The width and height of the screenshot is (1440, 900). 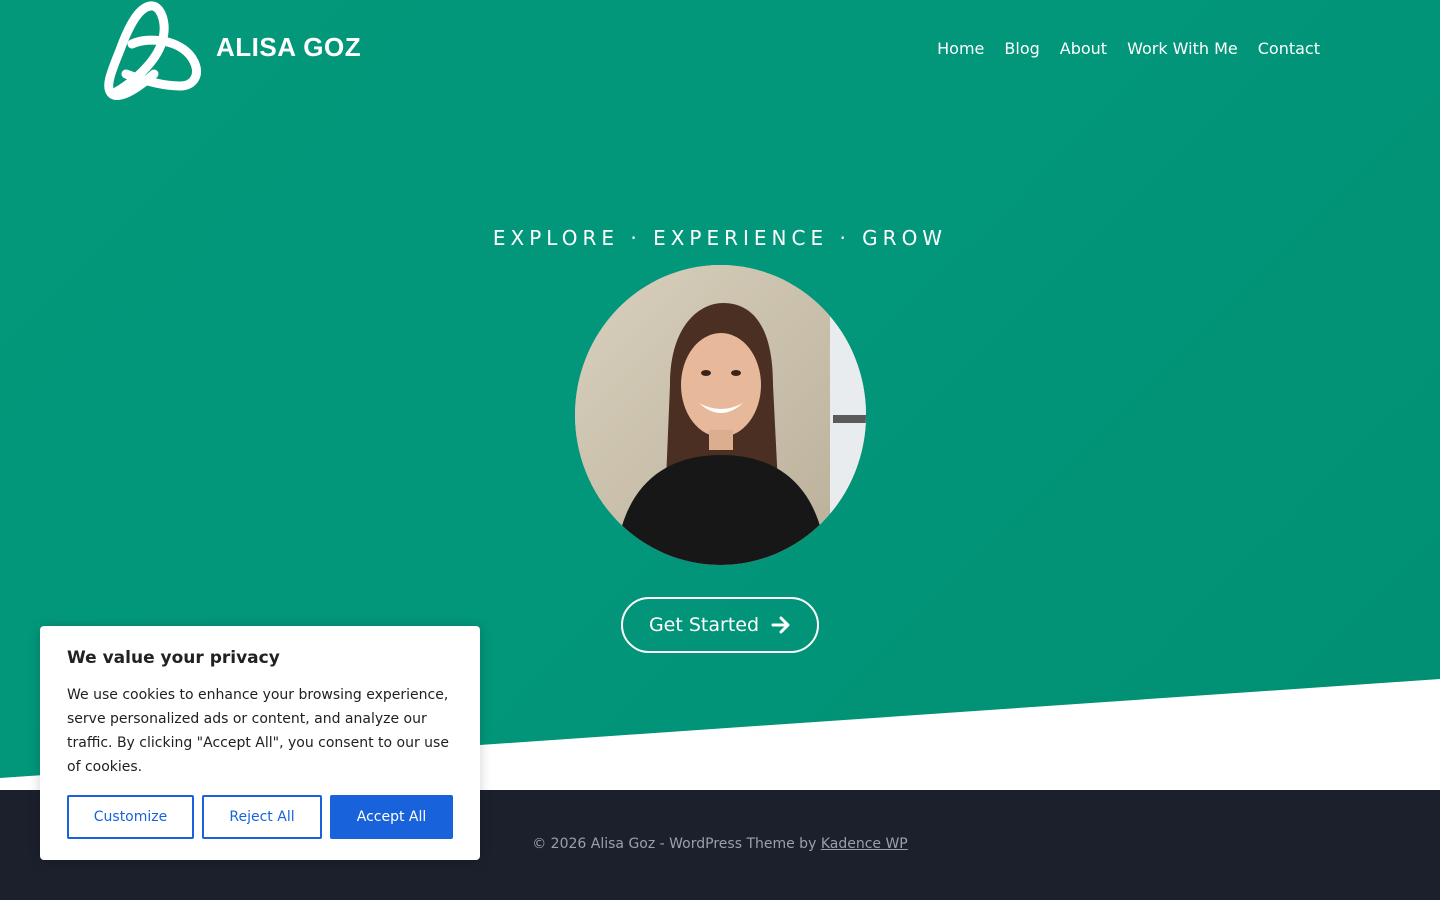 I want to click on profile-photo, so click(x=720, y=415).